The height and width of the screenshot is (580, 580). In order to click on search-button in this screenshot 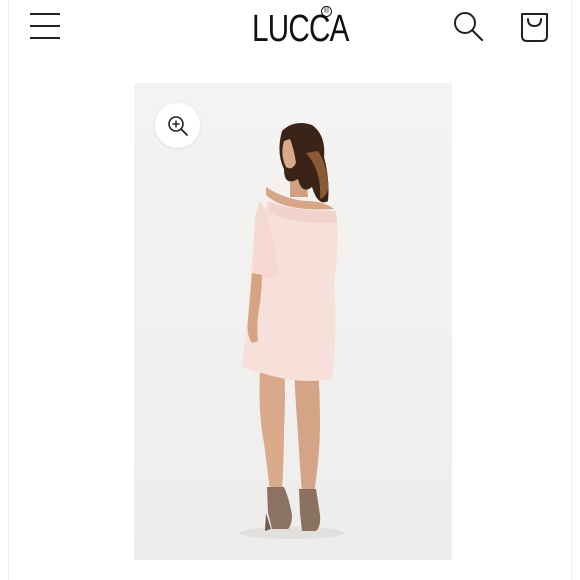, I will do `click(469, 27)`.